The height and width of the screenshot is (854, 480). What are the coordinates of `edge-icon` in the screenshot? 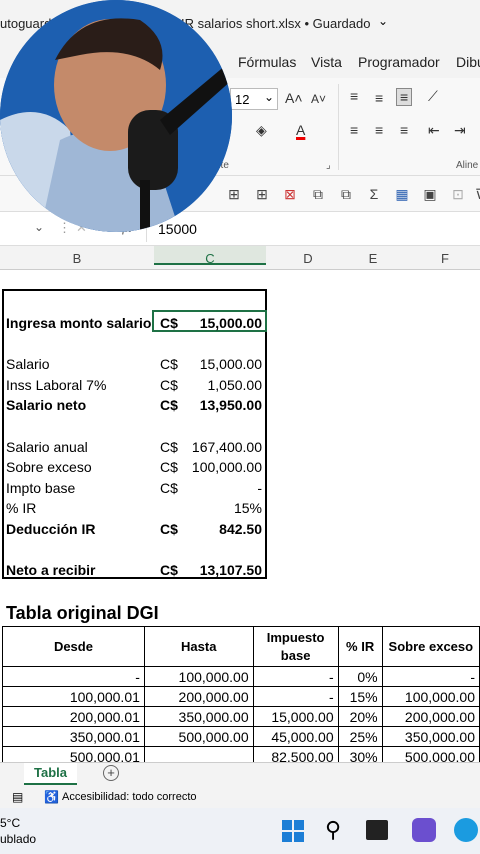 It's located at (466, 830).